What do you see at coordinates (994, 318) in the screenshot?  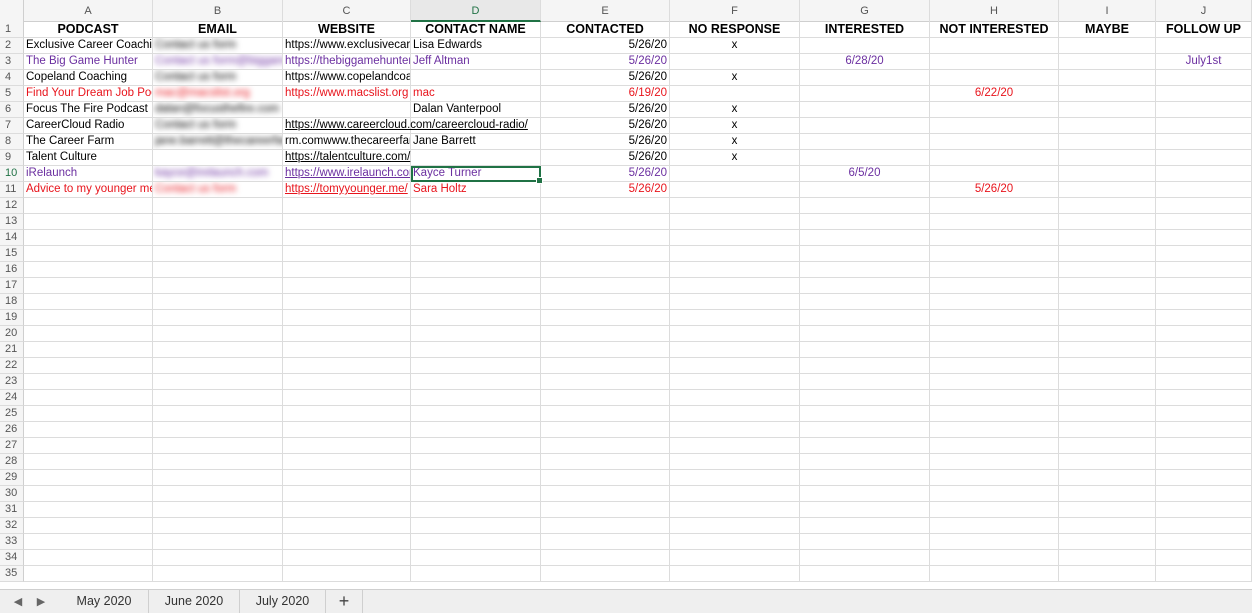 I see `cell-h19` at bounding box center [994, 318].